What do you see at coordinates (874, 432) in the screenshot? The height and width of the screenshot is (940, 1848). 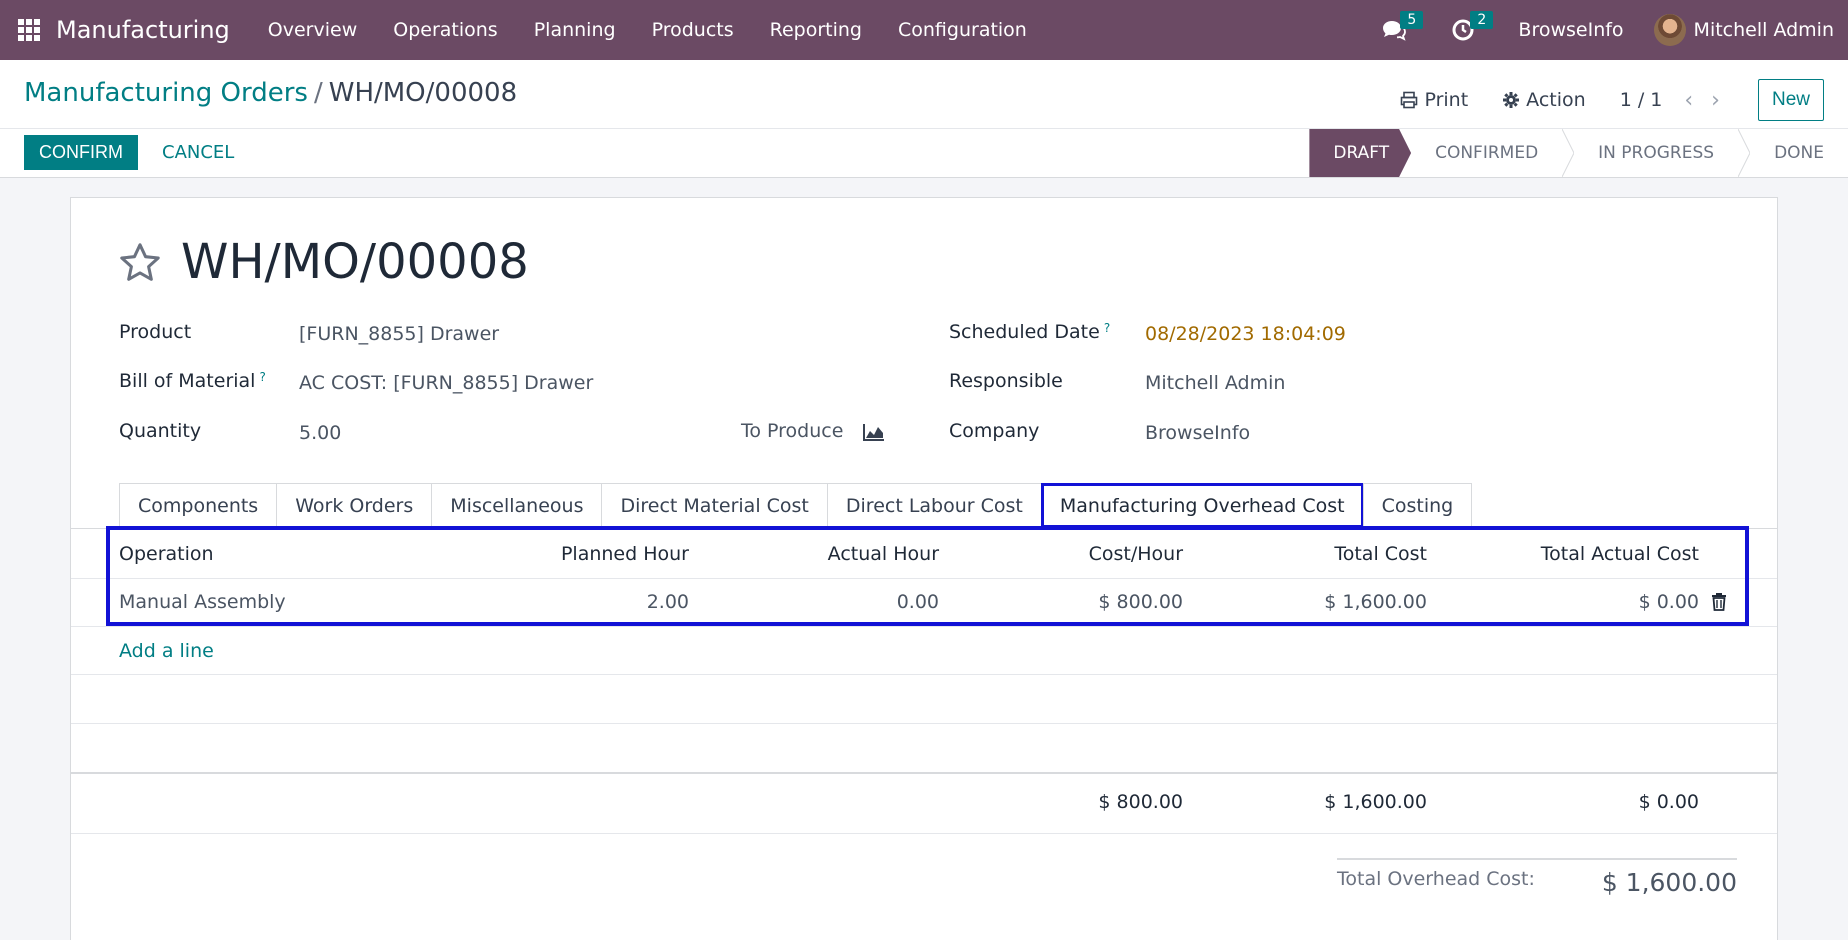 I see `forecast-chart-icon` at bounding box center [874, 432].